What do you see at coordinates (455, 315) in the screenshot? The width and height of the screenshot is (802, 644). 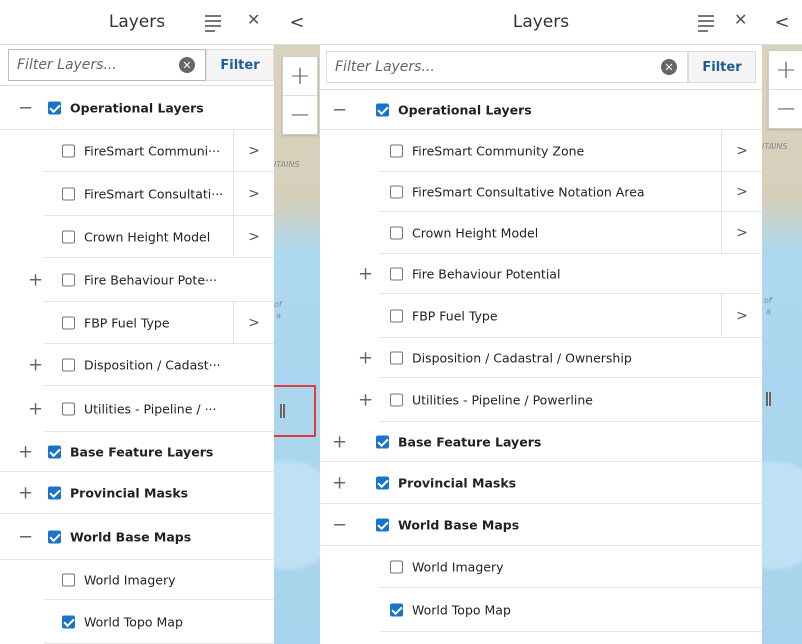 I see `layer-name: FBP Fuel Type` at bounding box center [455, 315].